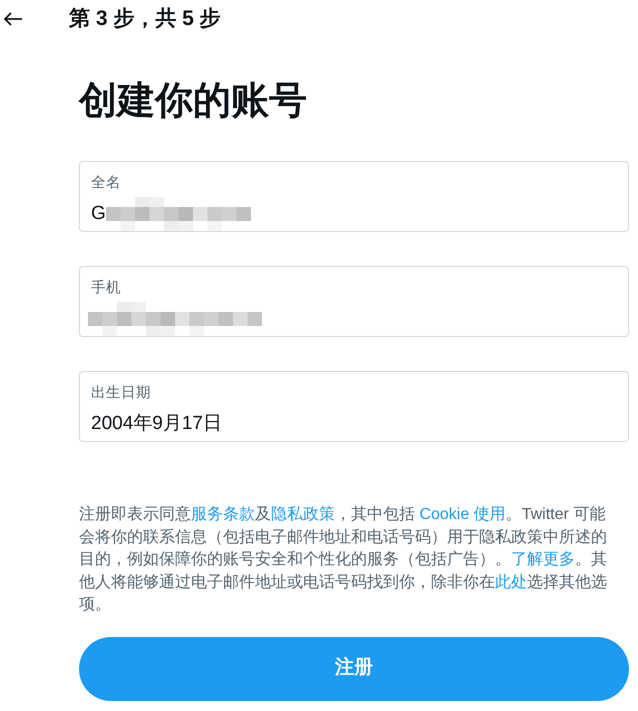 The height and width of the screenshot is (711, 638). I want to click on birth-date-field: 出生日期 2004年9月17日, so click(354, 406).